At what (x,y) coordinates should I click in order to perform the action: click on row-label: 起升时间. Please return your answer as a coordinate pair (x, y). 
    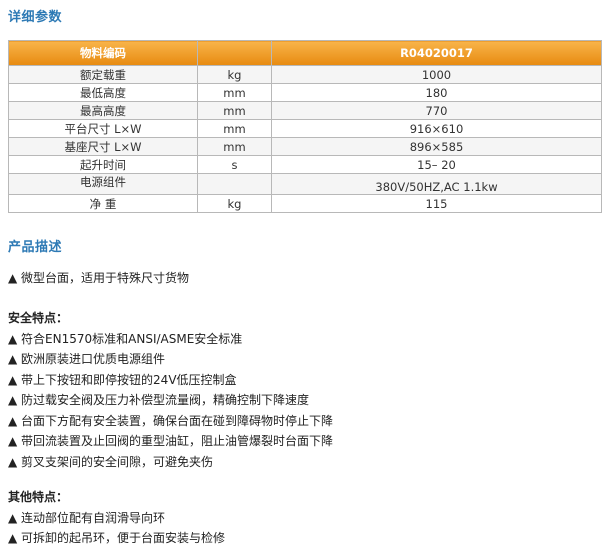
    Looking at the image, I should click on (103, 164).